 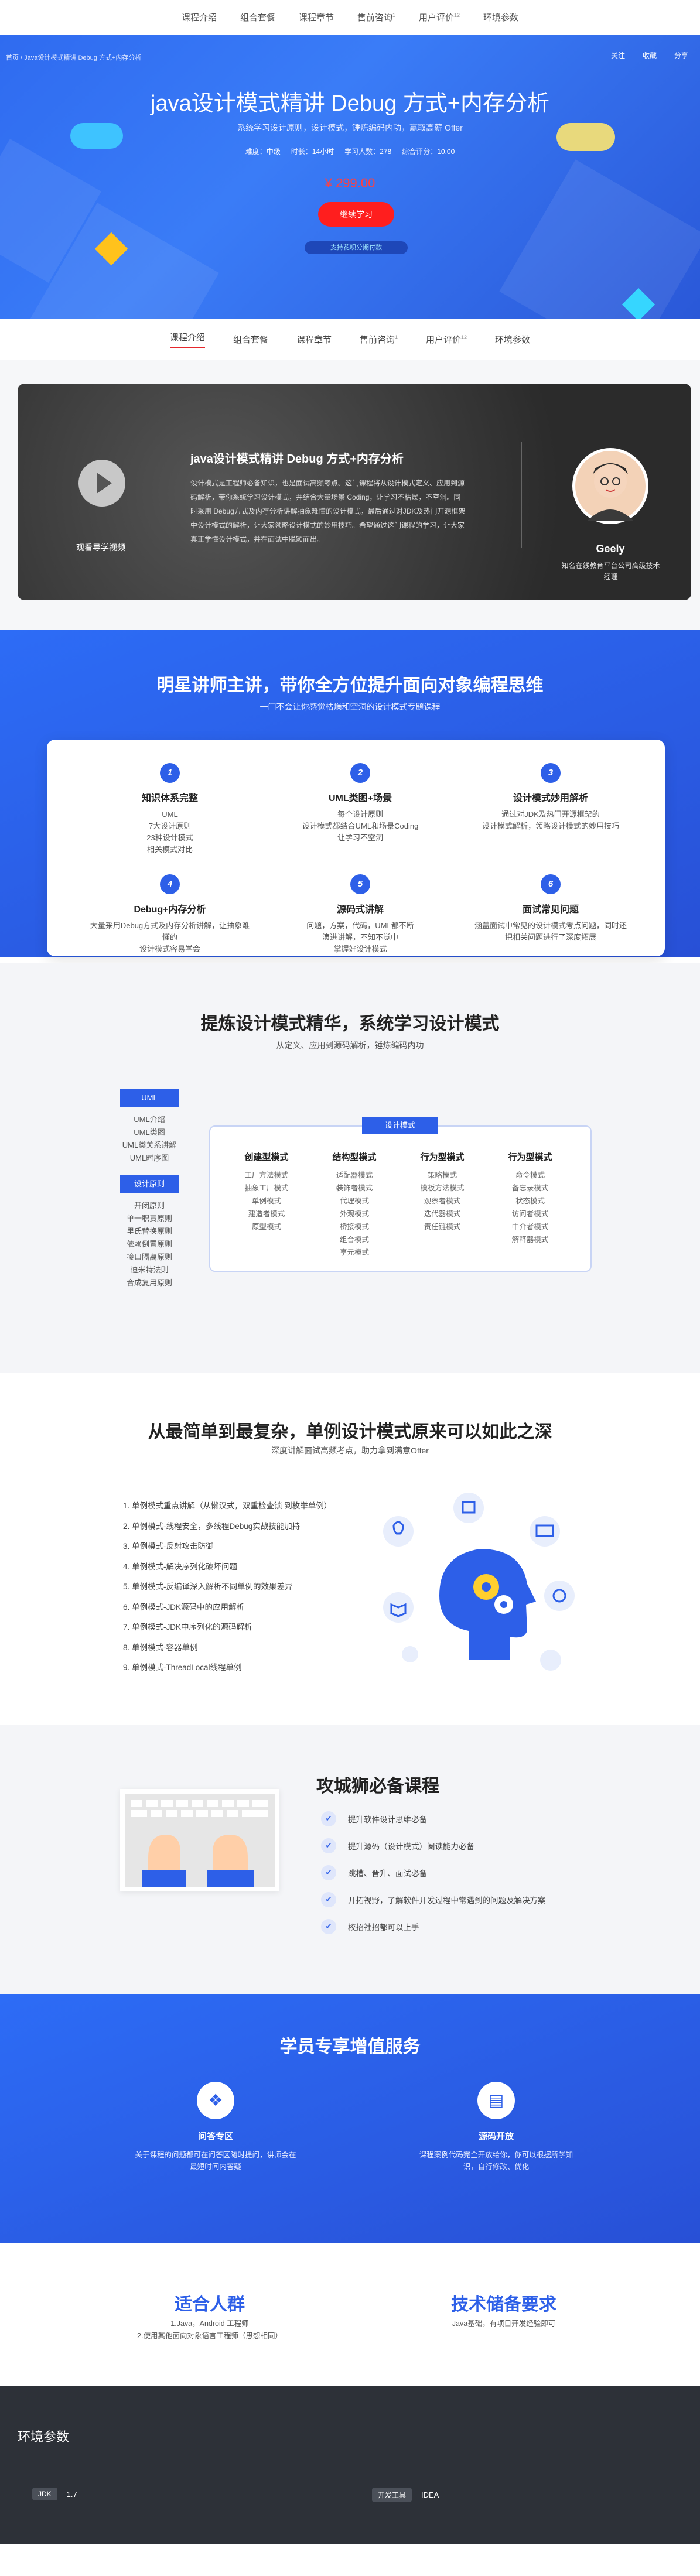 What do you see at coordinates (530, 1227) in the screenshot?
I see `pattern-item: 中介者模式` at bounding box center [530, 1227].